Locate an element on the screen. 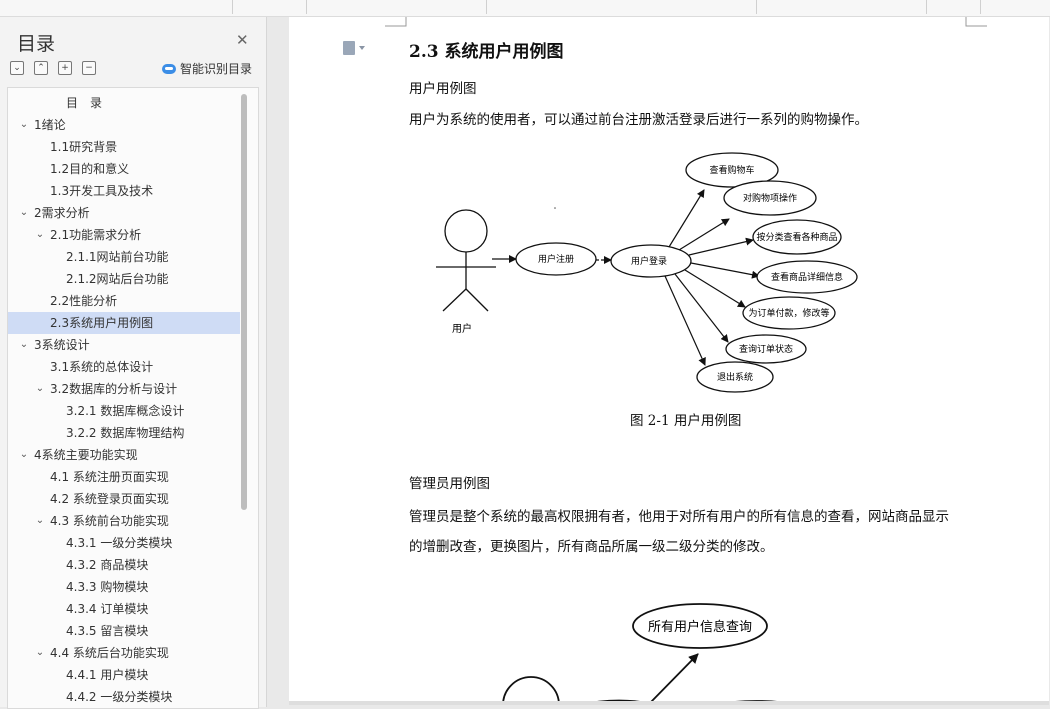  toc-item-label: 3系统设计 is located at coordinates (62, 345).